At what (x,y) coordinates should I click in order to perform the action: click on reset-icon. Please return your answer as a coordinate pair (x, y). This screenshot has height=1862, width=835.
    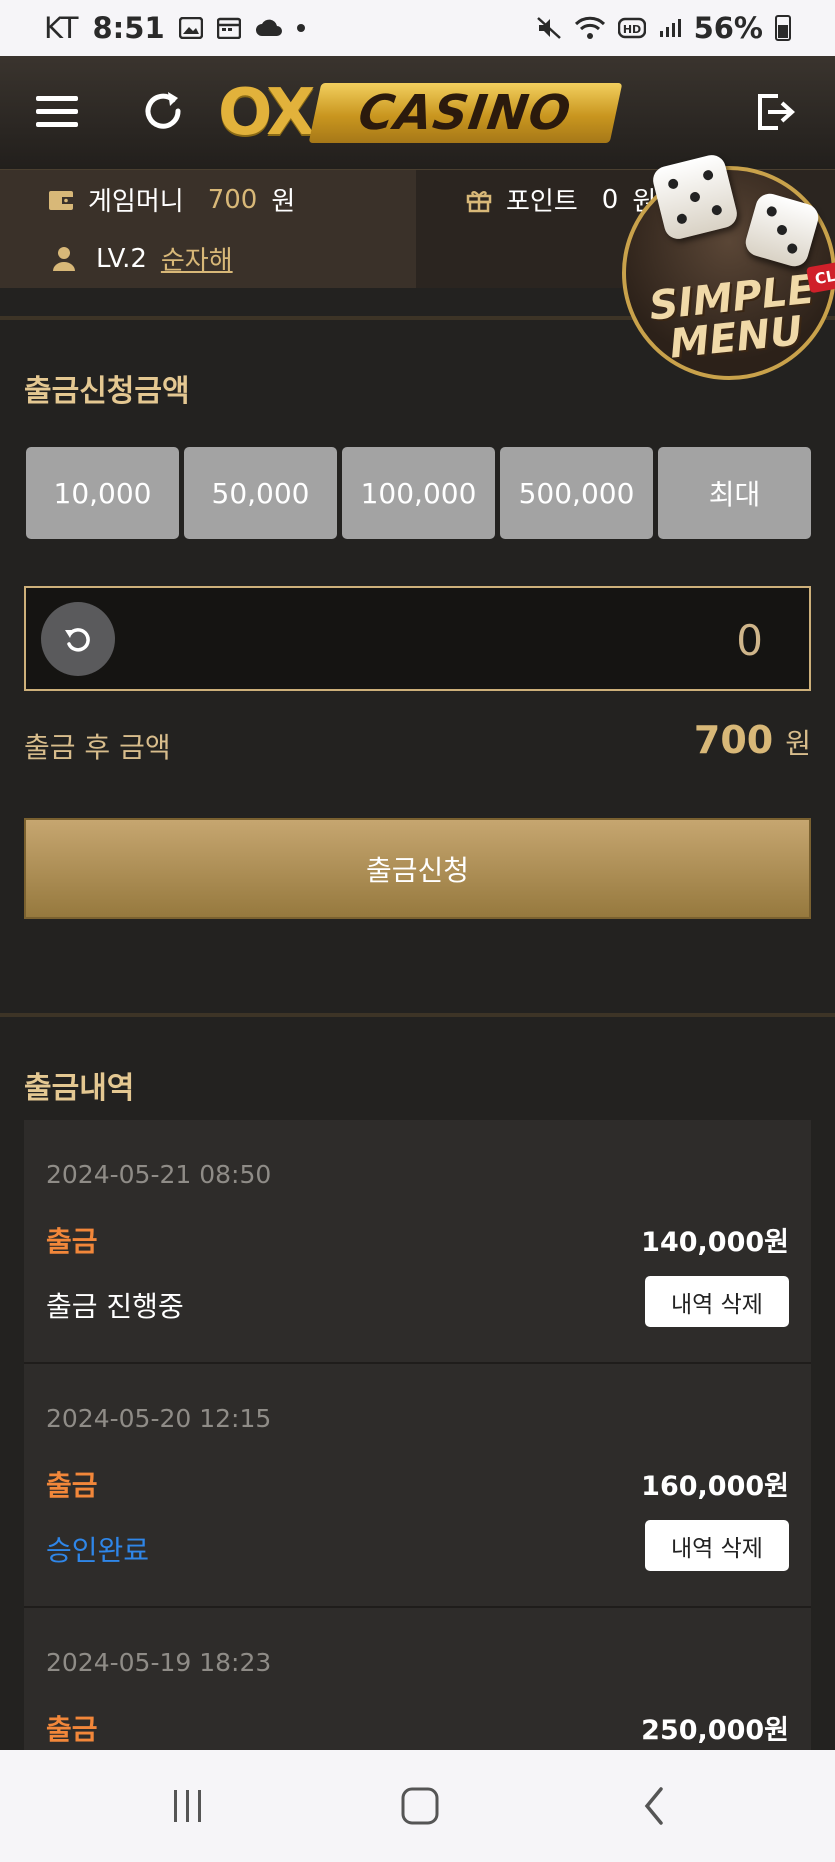
    Looking at the image, I should click on (77, 640).